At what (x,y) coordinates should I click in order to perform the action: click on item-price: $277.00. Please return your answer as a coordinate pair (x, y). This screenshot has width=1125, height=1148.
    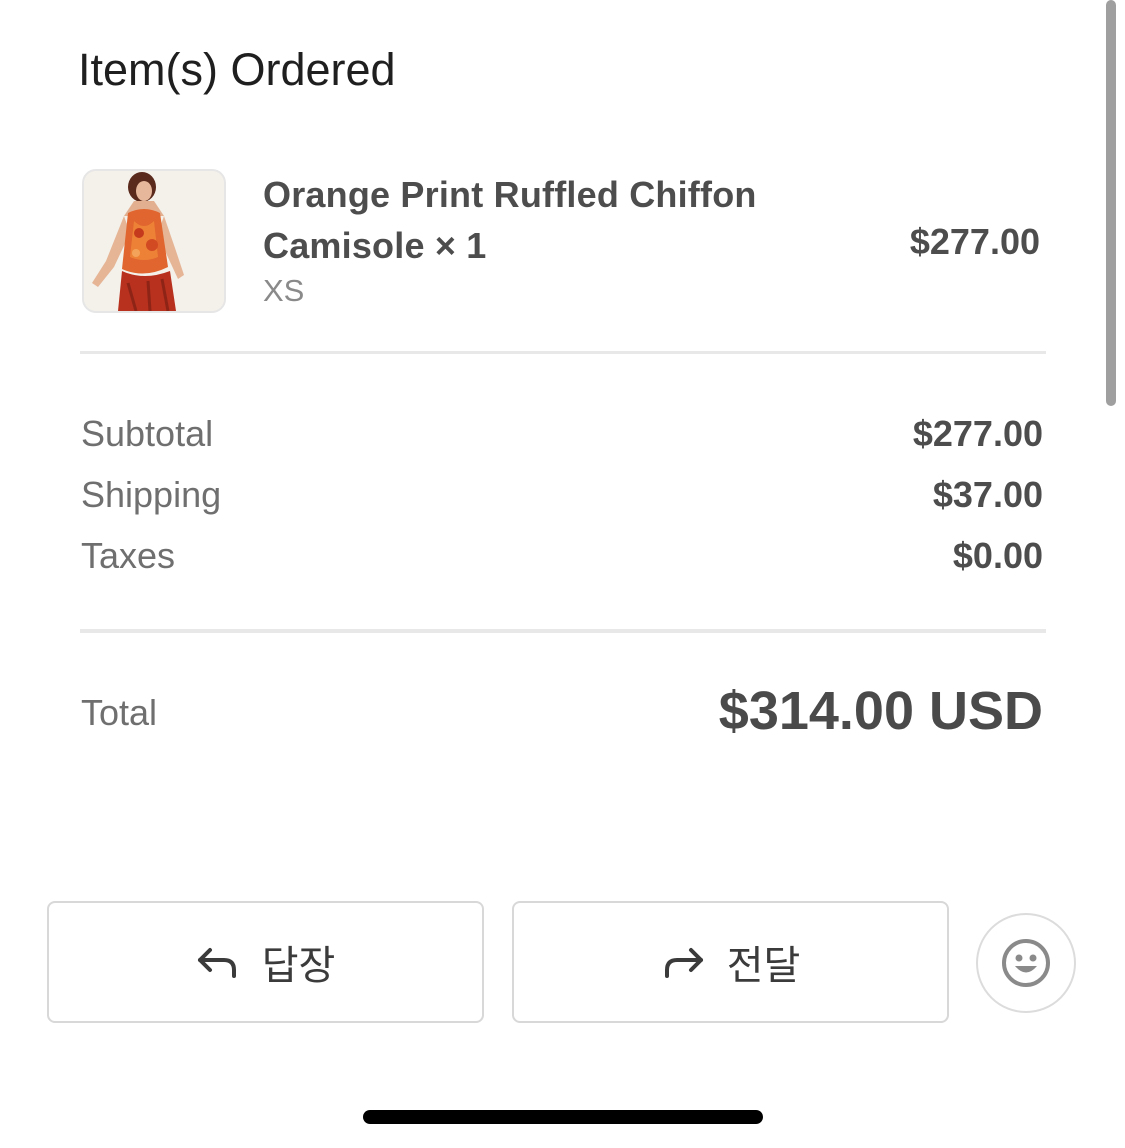
    Looking at the image, I should click on (974, 241).